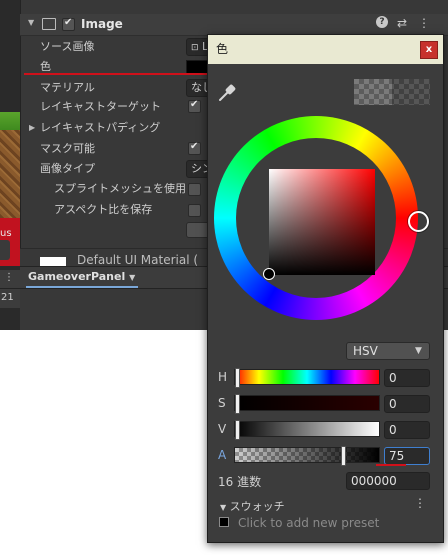  I want to click on presets-icon: ⇄, so click(402, 23).